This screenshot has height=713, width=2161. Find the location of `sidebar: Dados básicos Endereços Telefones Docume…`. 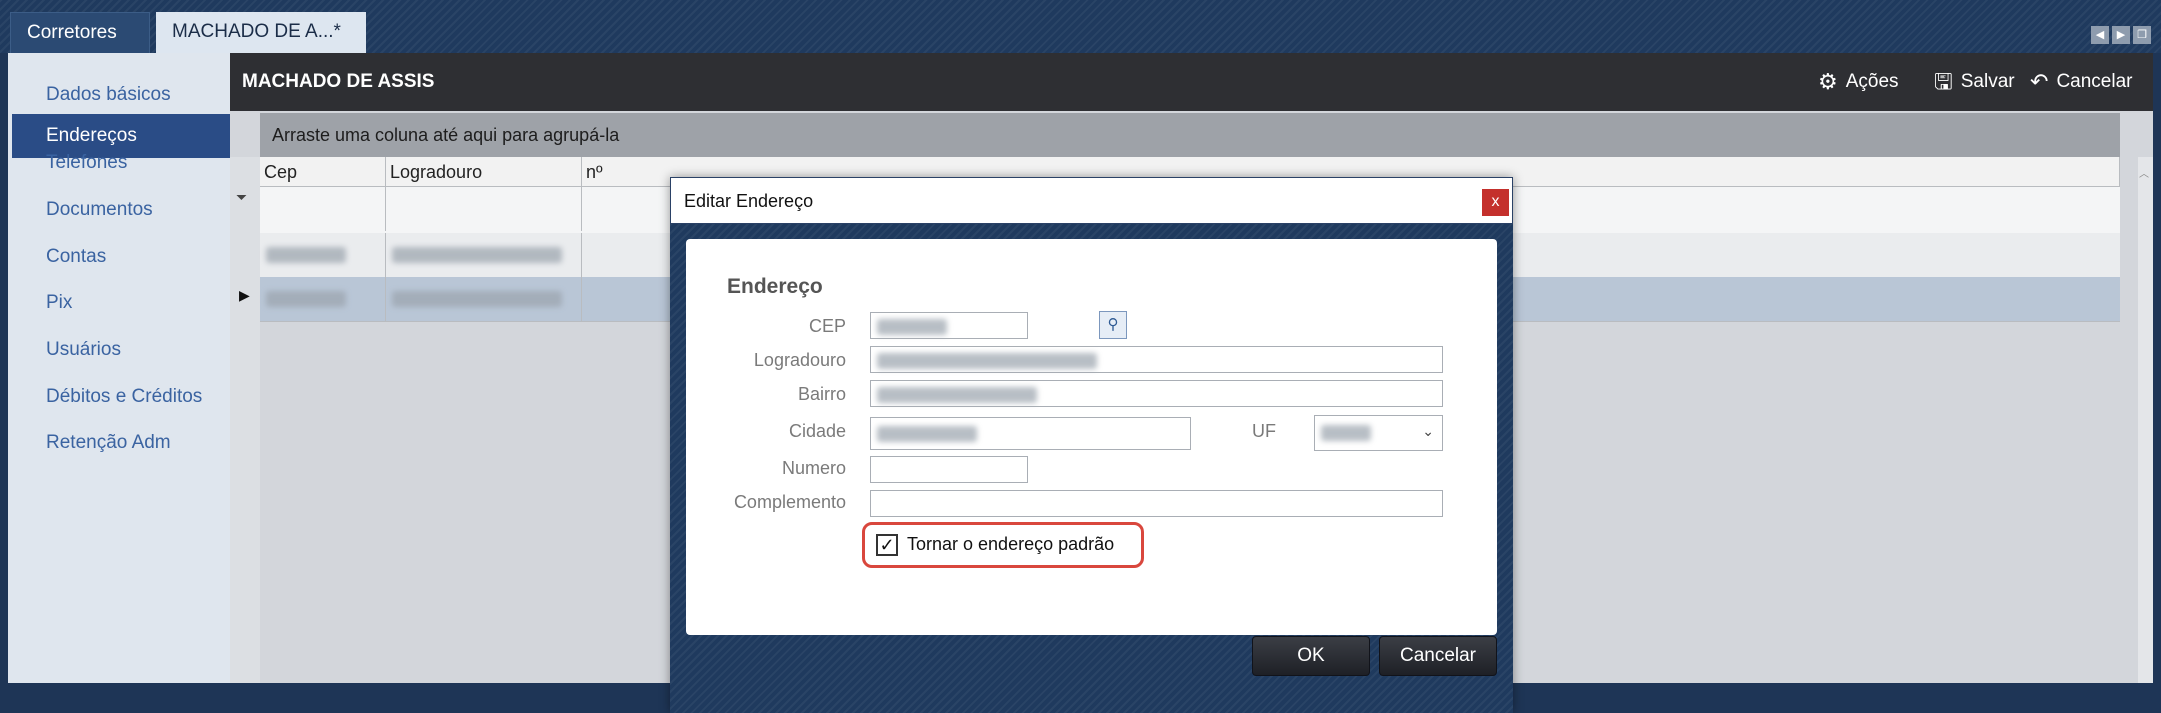

sidebar: Dados básicos Endereços Telefones Docume… is located at coordinates (119, 368).